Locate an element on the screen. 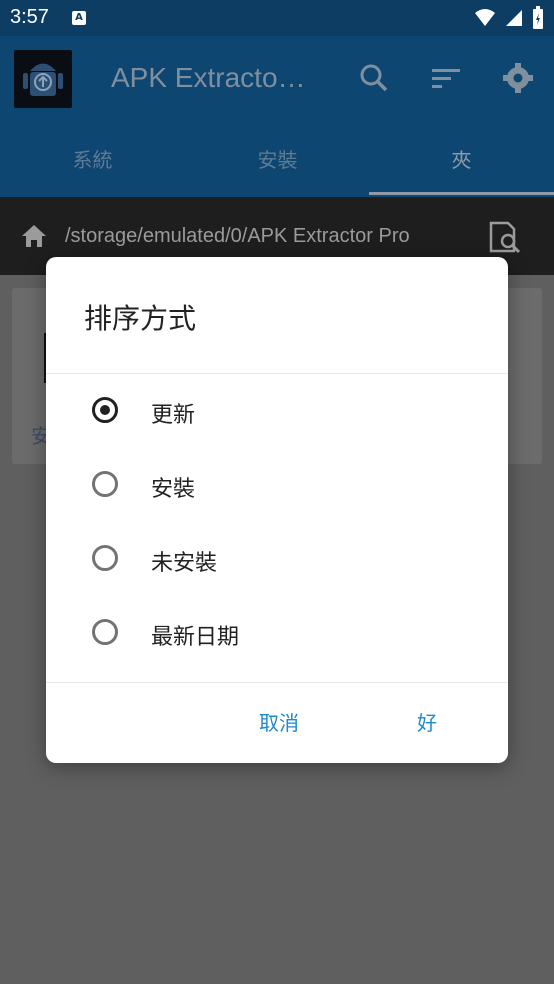  status-bar: 3:57 A is located at coordinates (277, 18).